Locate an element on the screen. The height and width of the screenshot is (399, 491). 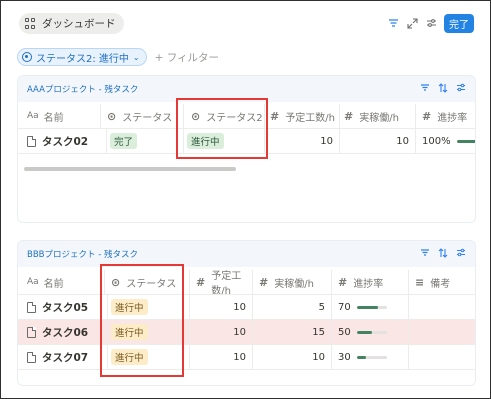
cell-name: タスク02 is located at coordinates (67, 141).